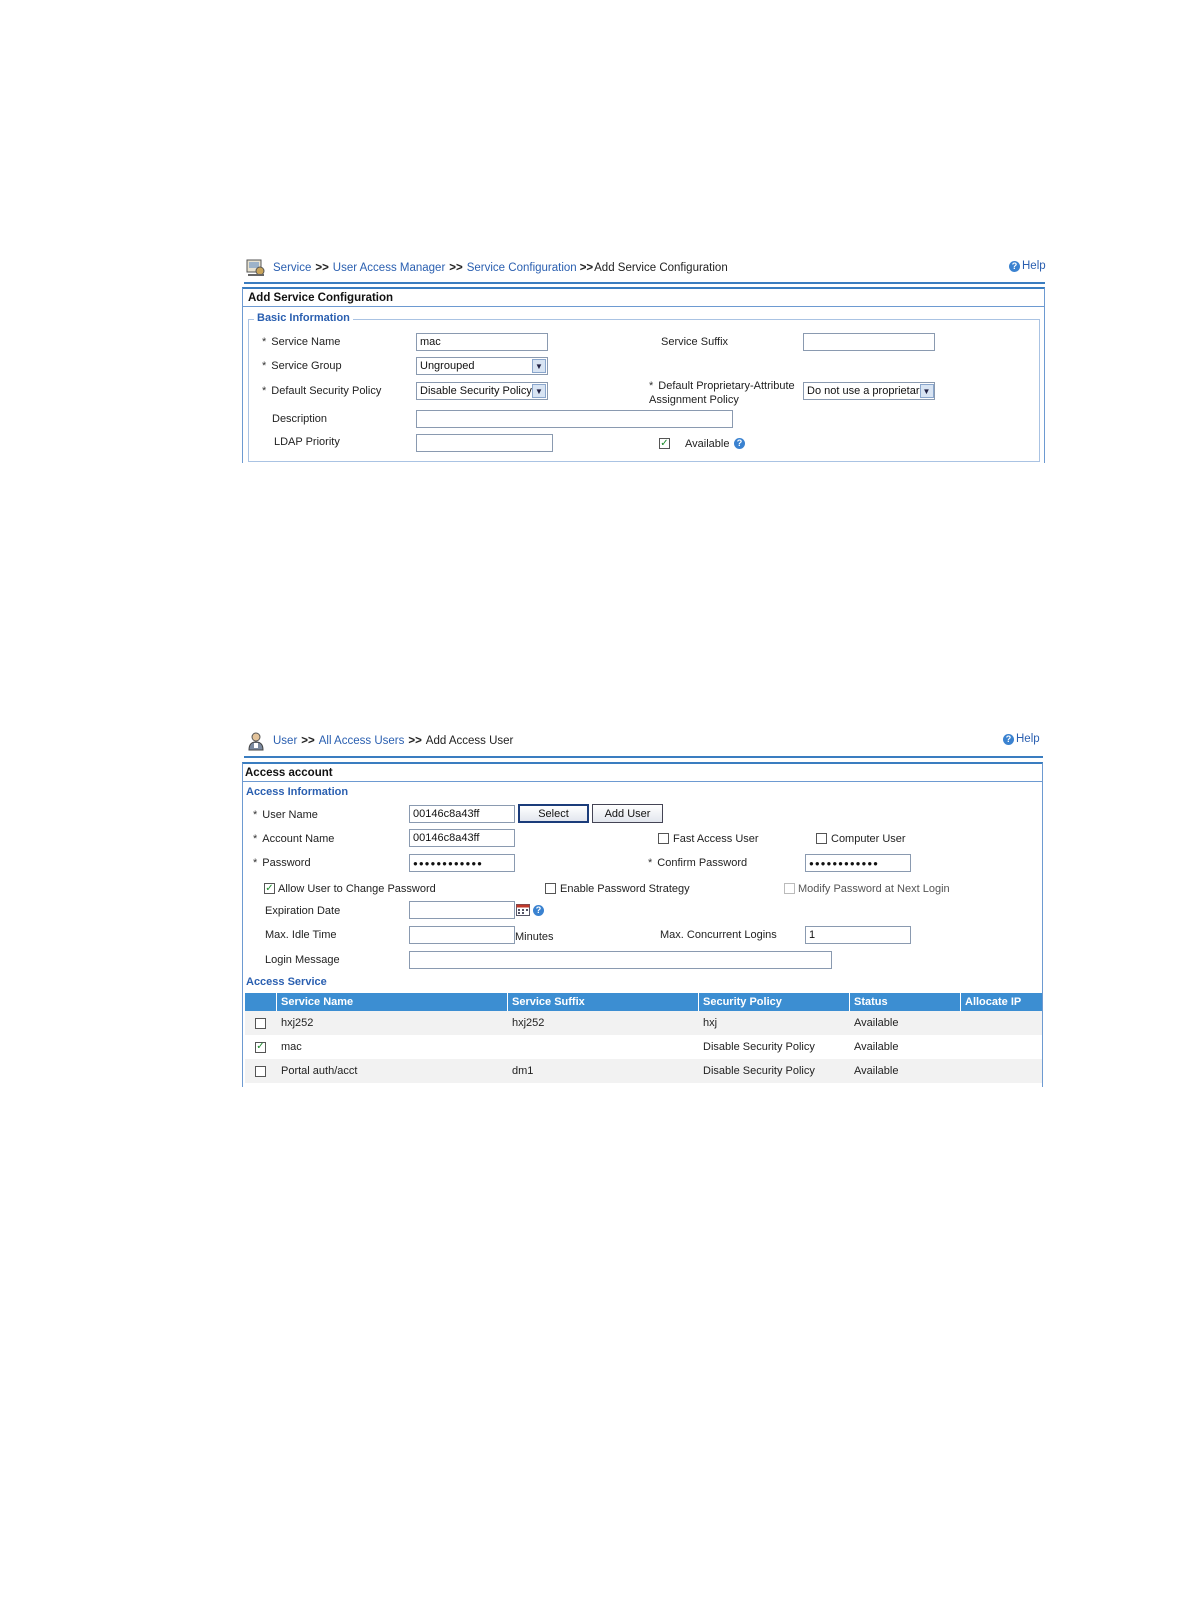 The width and height of the screenshot is (1190, 1616). I want to click on available-info-icon: ?, so click(739, 443).